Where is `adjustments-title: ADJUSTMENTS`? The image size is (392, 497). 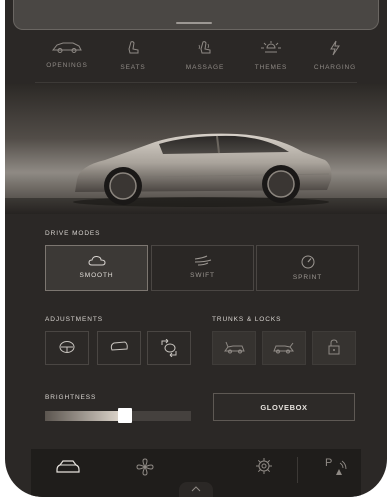 adjustments-title: ADJUSTMENTS is located at coordinates (74, 319).